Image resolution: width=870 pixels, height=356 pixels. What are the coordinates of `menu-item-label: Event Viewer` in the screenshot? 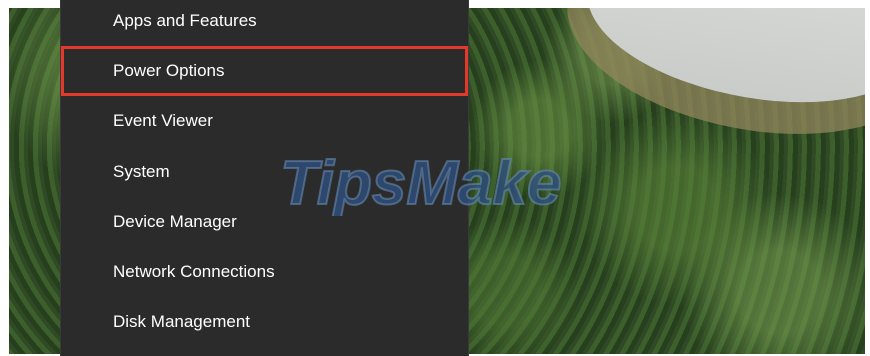 It's located at (163, 120).